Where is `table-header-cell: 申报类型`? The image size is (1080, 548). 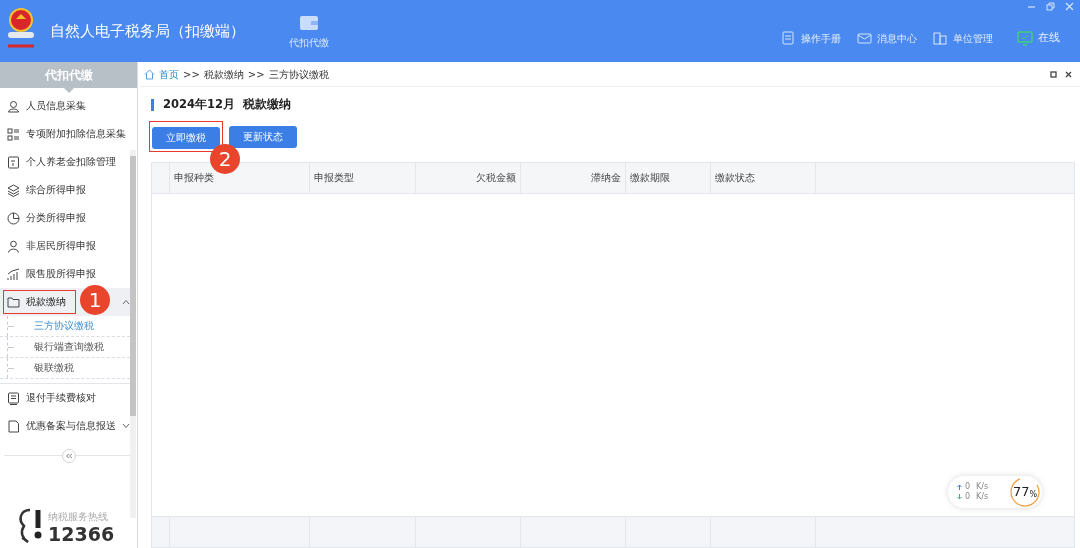 table-header-cell: 申报类型 is located at coordinates (363, 178).